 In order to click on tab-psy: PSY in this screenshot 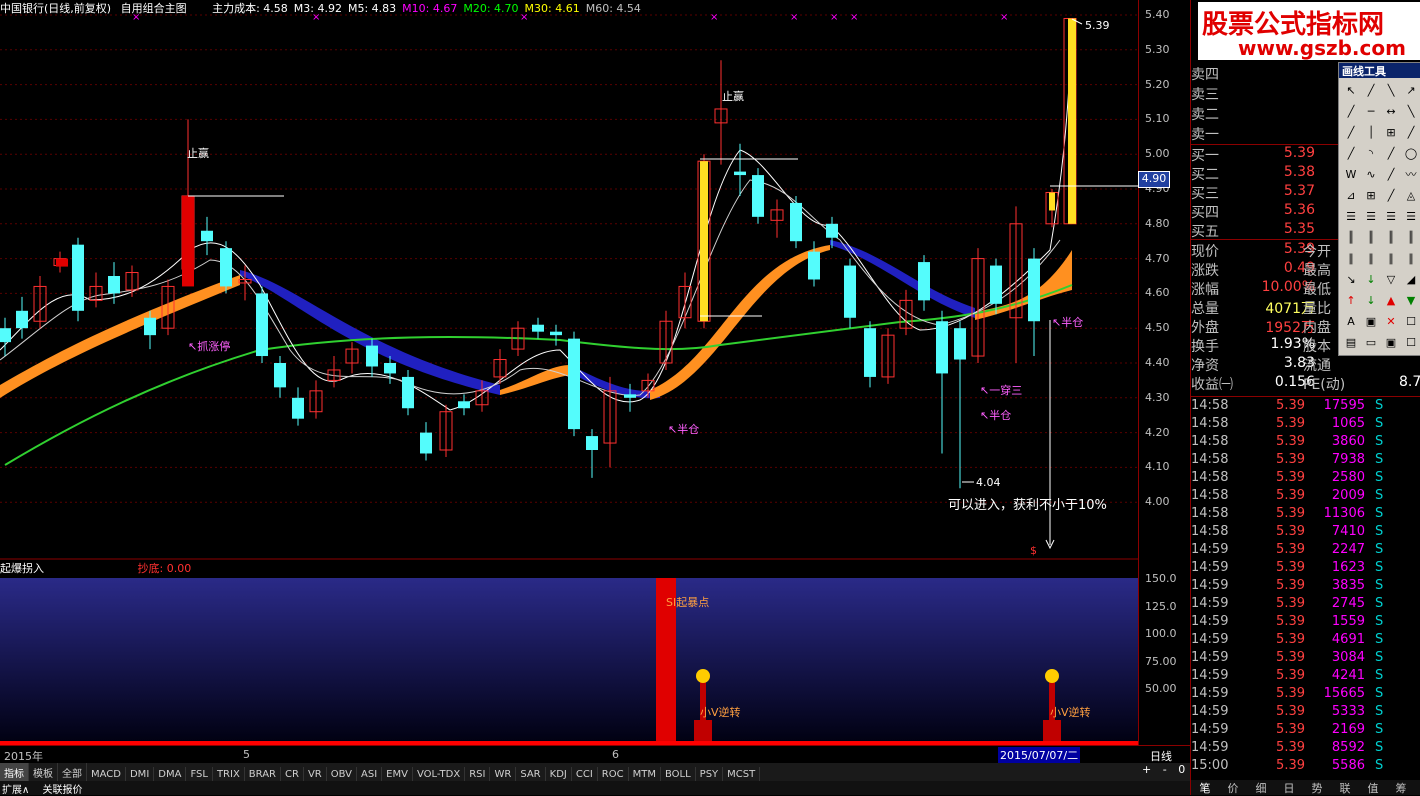, I will do `click(710, 774)`.